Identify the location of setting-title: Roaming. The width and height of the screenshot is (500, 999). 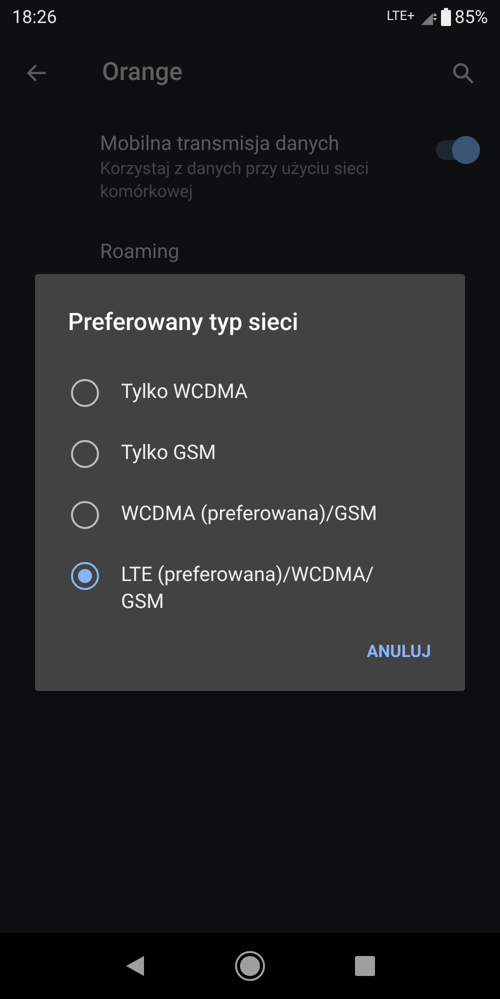
(140, 251).